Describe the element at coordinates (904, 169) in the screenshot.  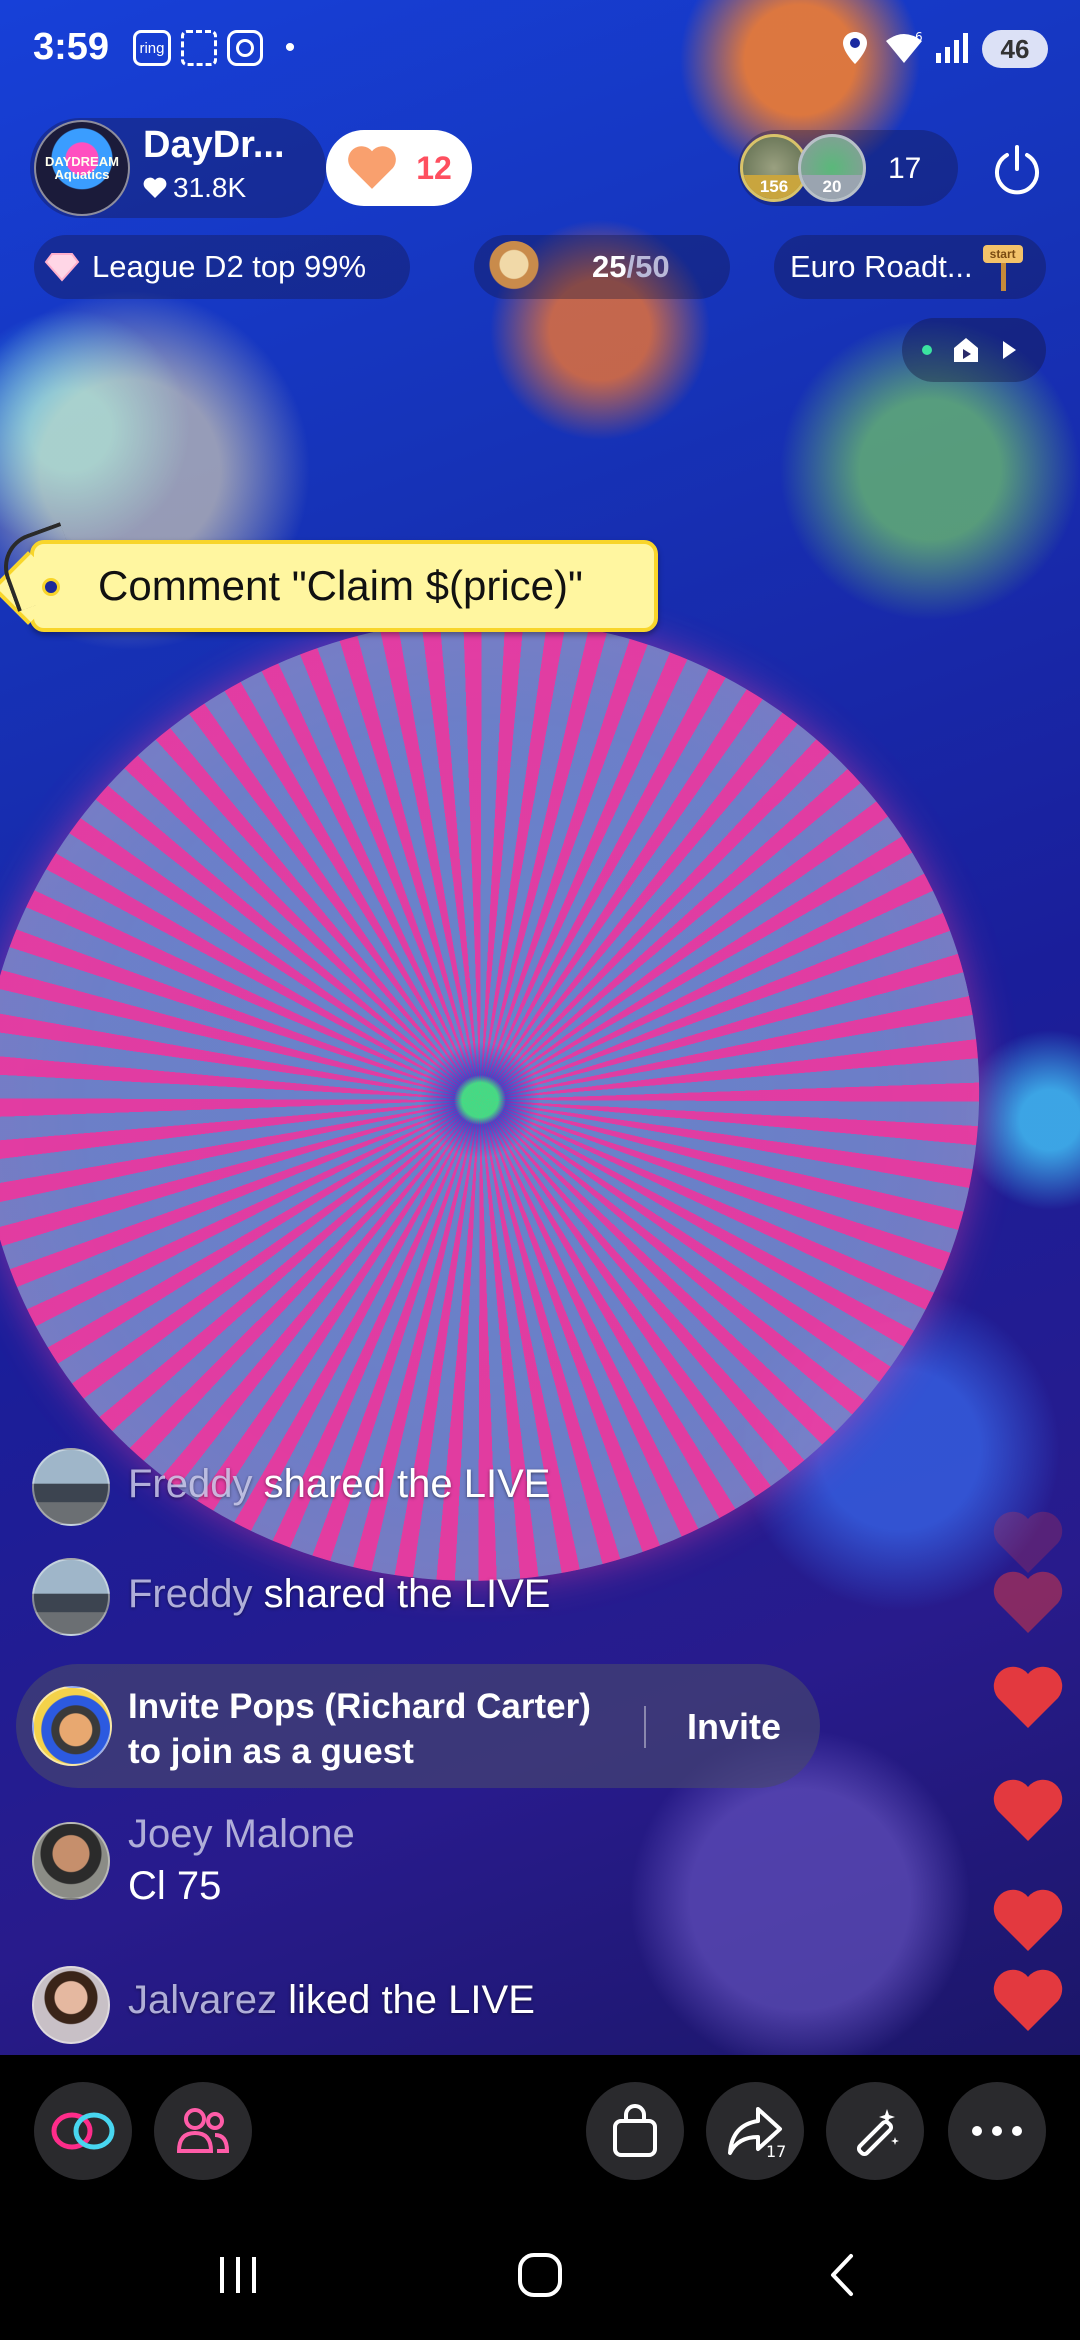
I see `viewer-count: 17` at that location.